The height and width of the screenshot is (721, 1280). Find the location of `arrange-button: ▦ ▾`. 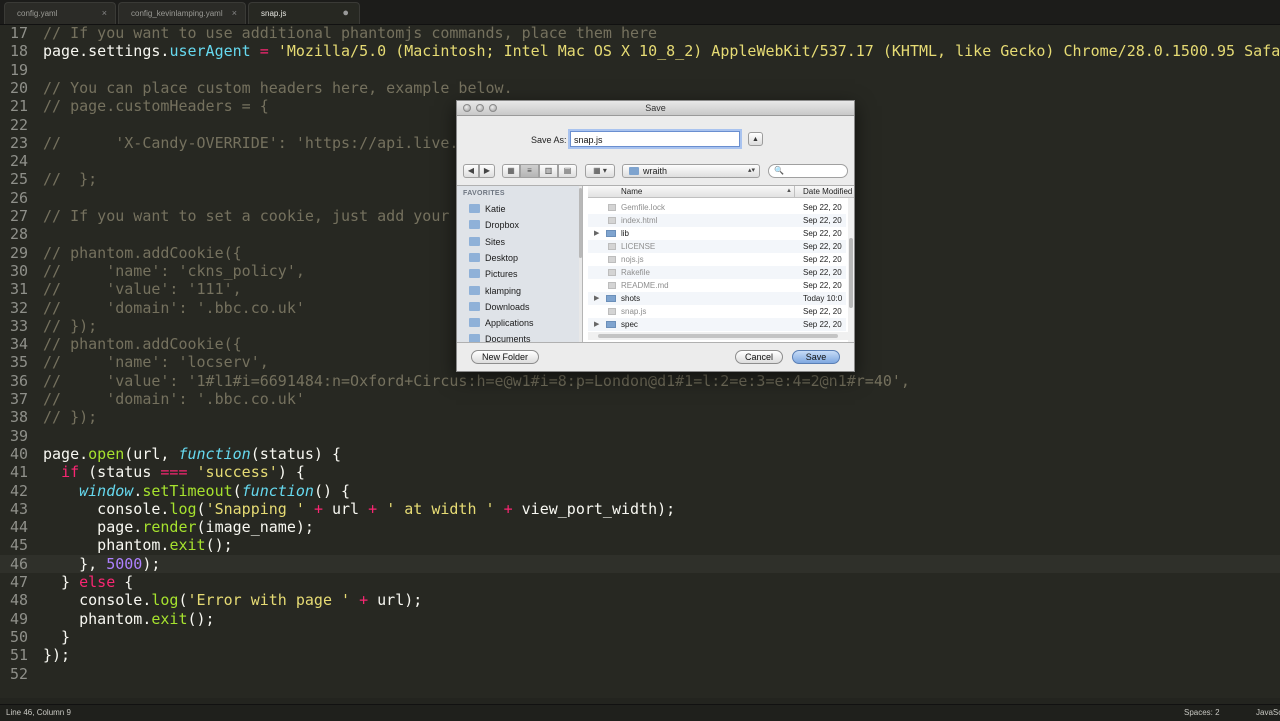

arrange-button: ▦ ▾ is located at coordinates (600, 171).